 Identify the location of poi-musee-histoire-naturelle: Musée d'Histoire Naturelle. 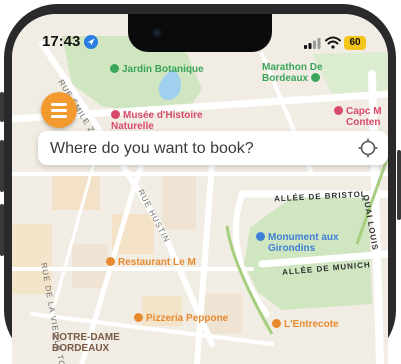
(157, 121).